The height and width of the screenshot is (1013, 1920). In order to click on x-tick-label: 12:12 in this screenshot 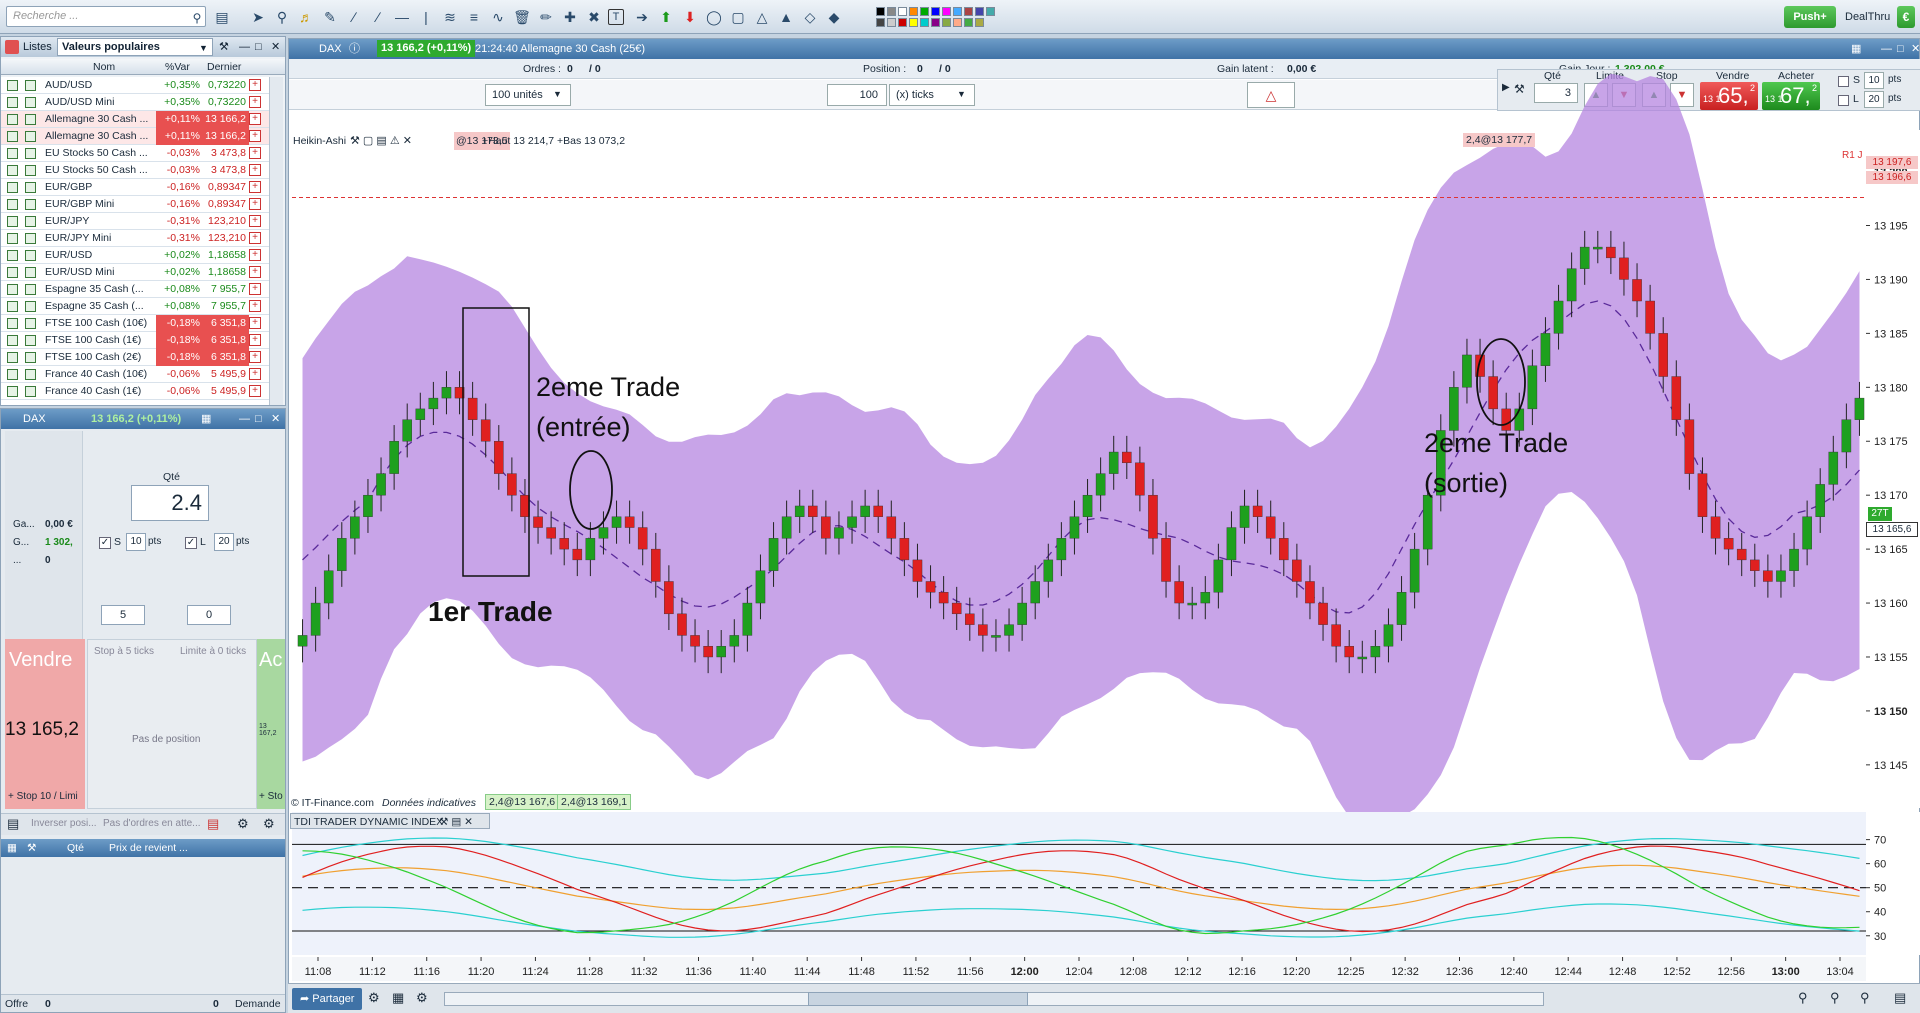, I will do `click(1188, 972)`.